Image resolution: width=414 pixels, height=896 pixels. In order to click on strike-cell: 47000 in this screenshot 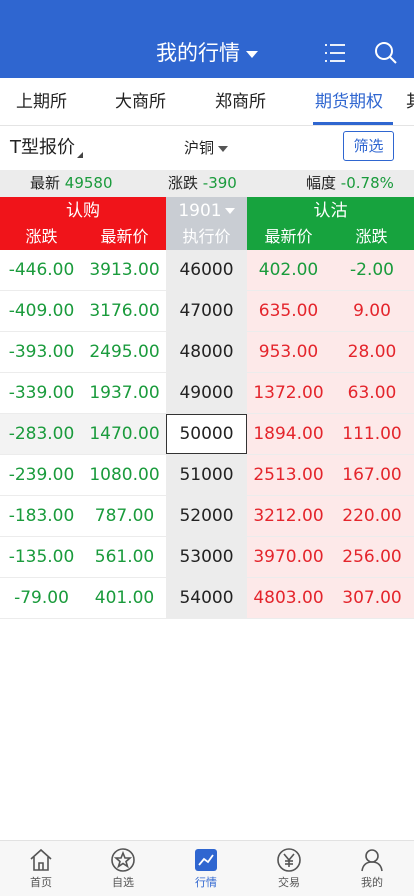, I will do `click(206, 311)`.